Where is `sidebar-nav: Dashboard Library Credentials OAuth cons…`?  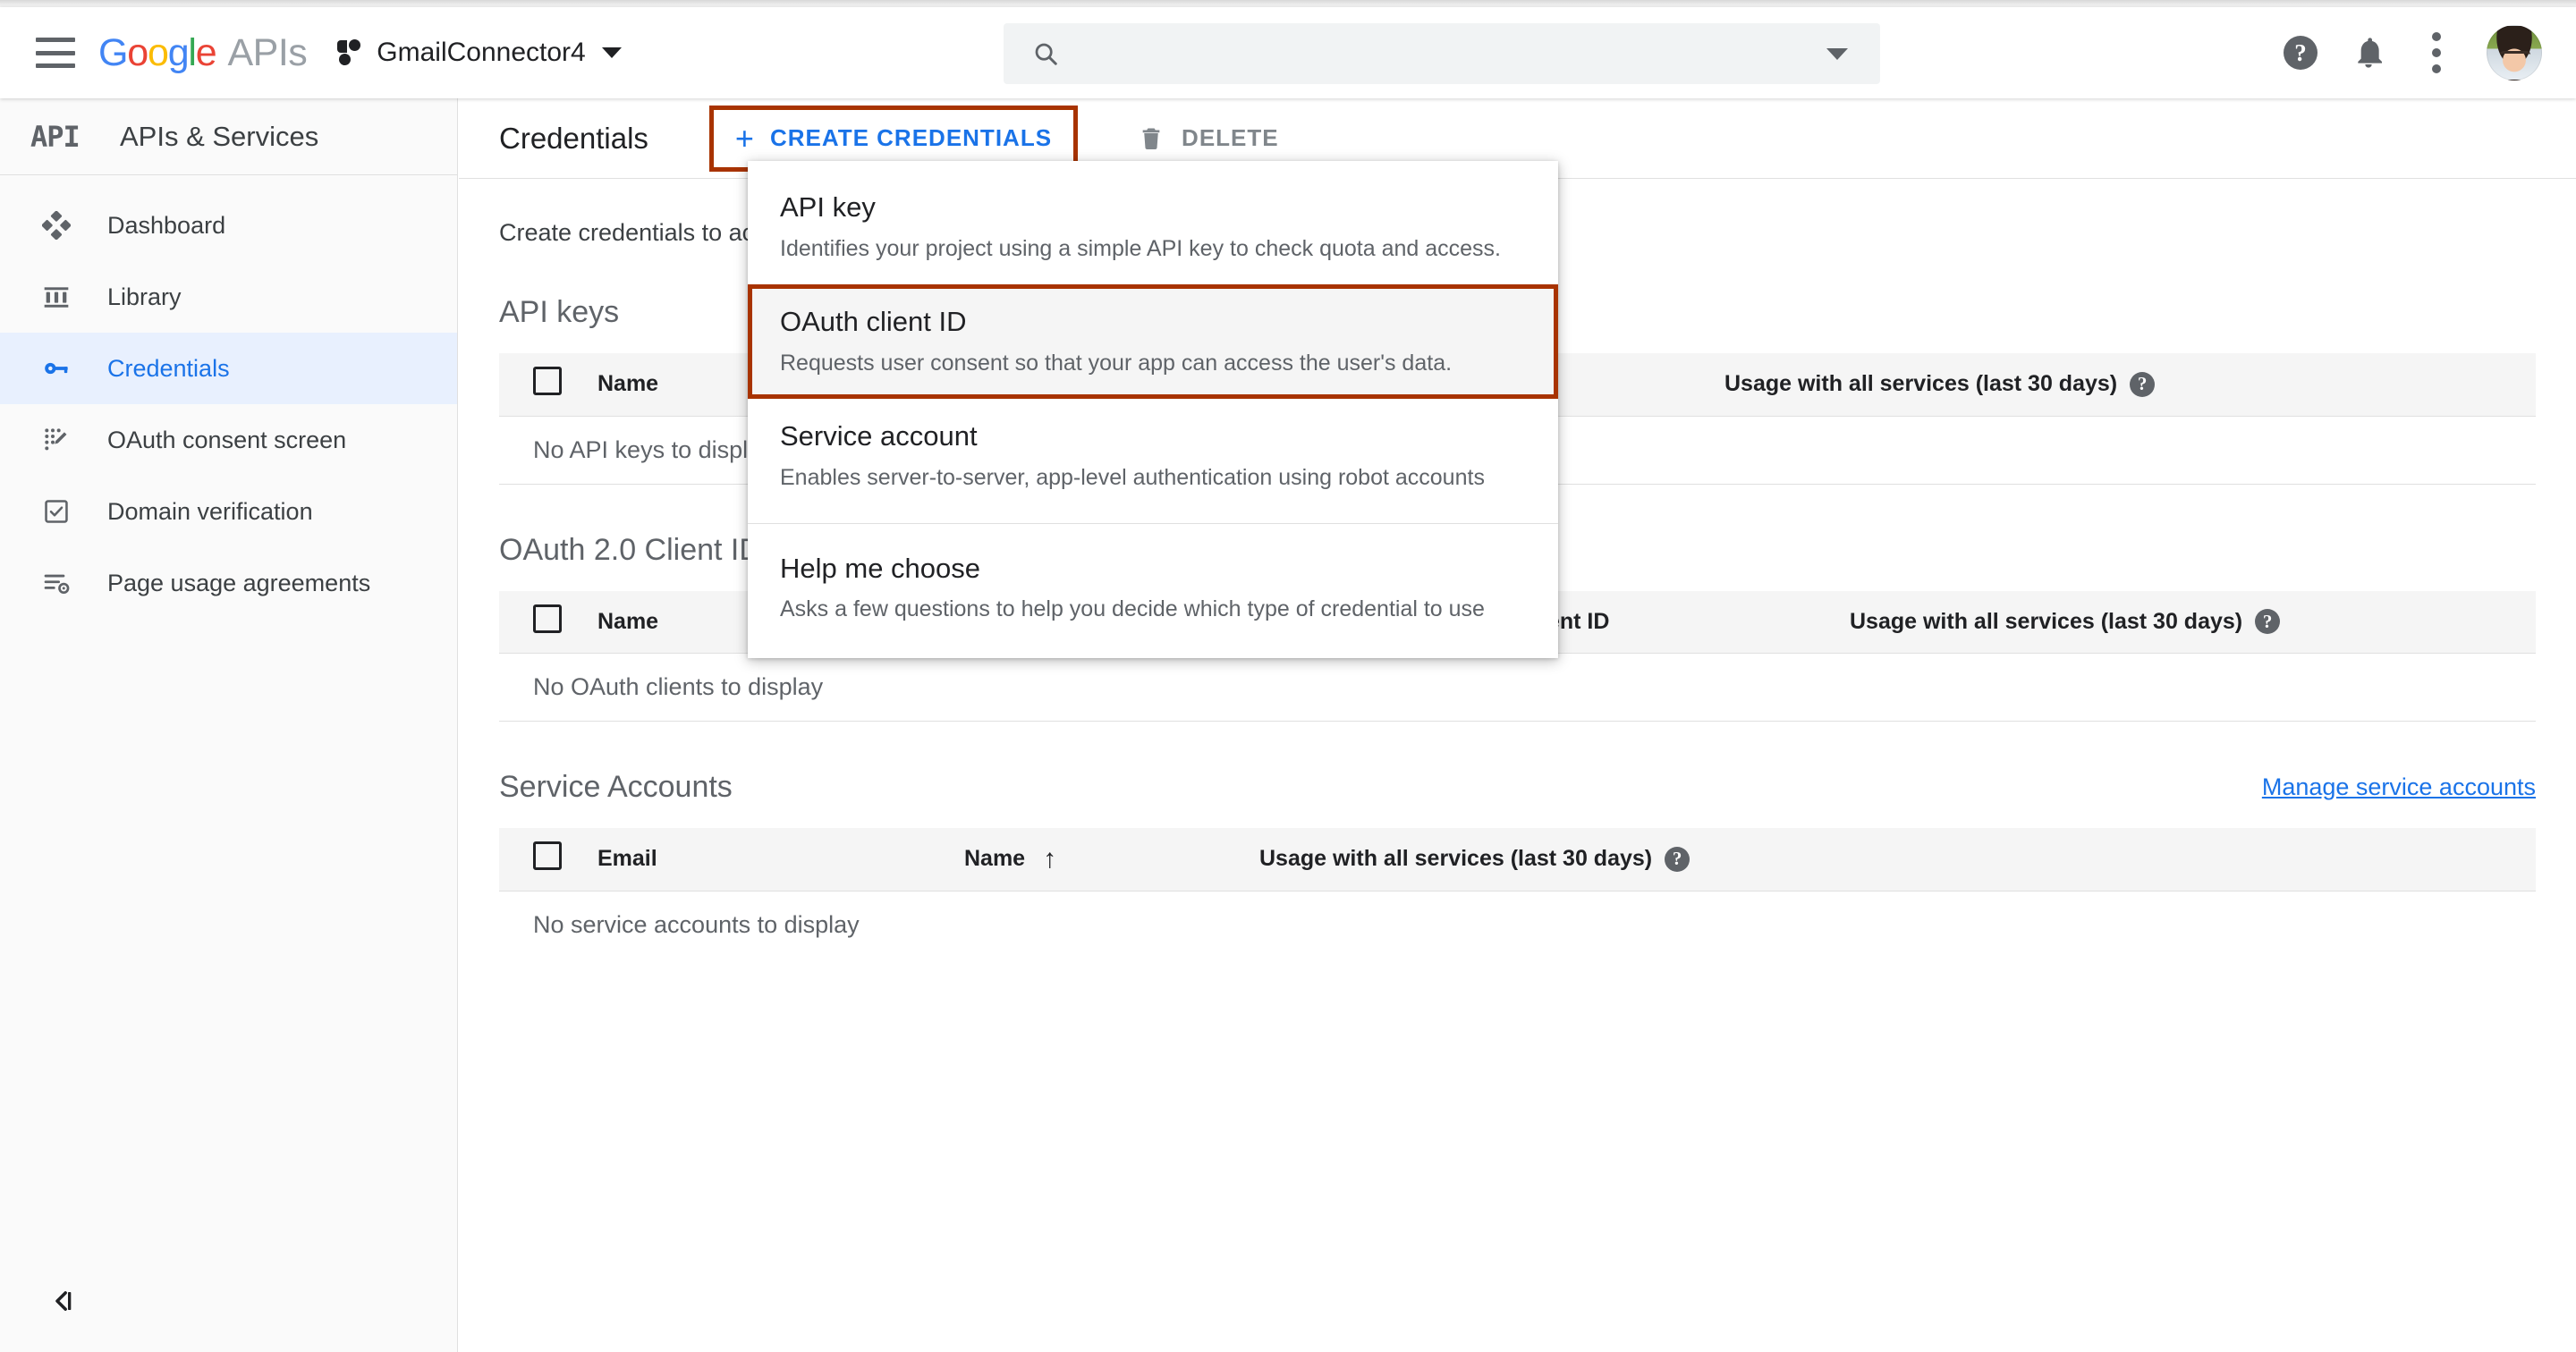
sidebar-nav: Dashboard Library Credentials OAuth cons… is located at coordinates (228, 397).